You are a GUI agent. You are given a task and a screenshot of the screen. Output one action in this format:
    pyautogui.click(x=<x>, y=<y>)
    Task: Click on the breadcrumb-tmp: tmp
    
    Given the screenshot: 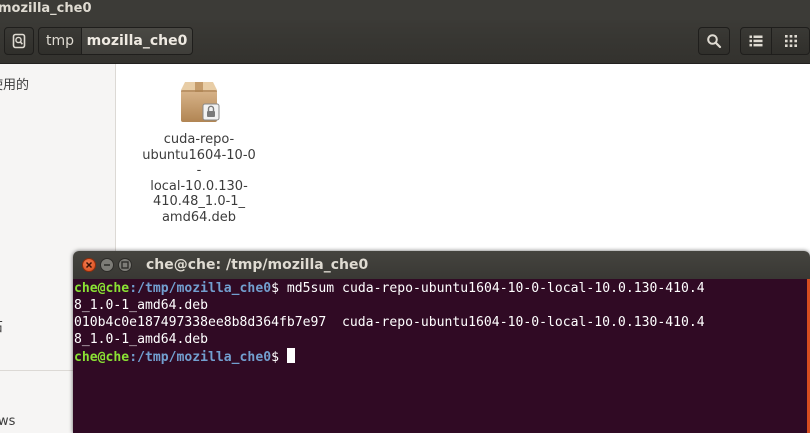 What is the action you would take?
    pyautogui.click(x=60, y=41)
    